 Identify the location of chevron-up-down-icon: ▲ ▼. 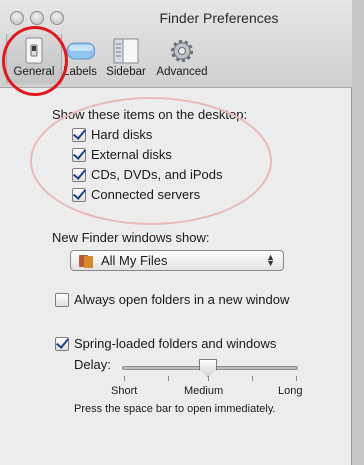
(270, 260).